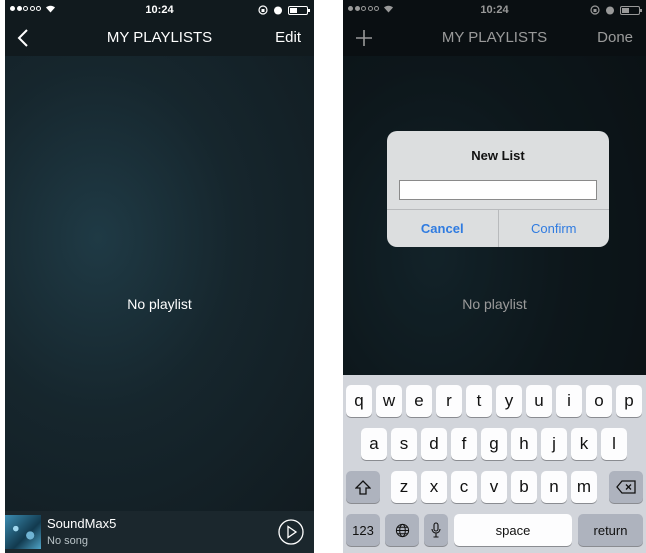  Describe the element at coordinates (584, 444) in the screenshot. I see `key: k` at that location.